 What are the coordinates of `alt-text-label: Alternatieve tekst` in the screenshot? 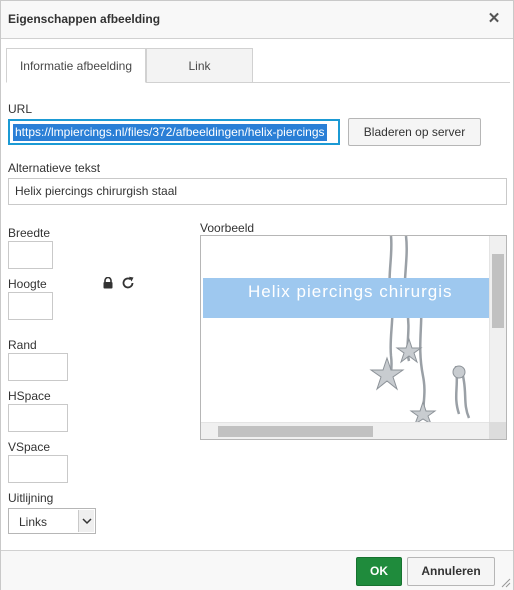 It's located at (54, 168).